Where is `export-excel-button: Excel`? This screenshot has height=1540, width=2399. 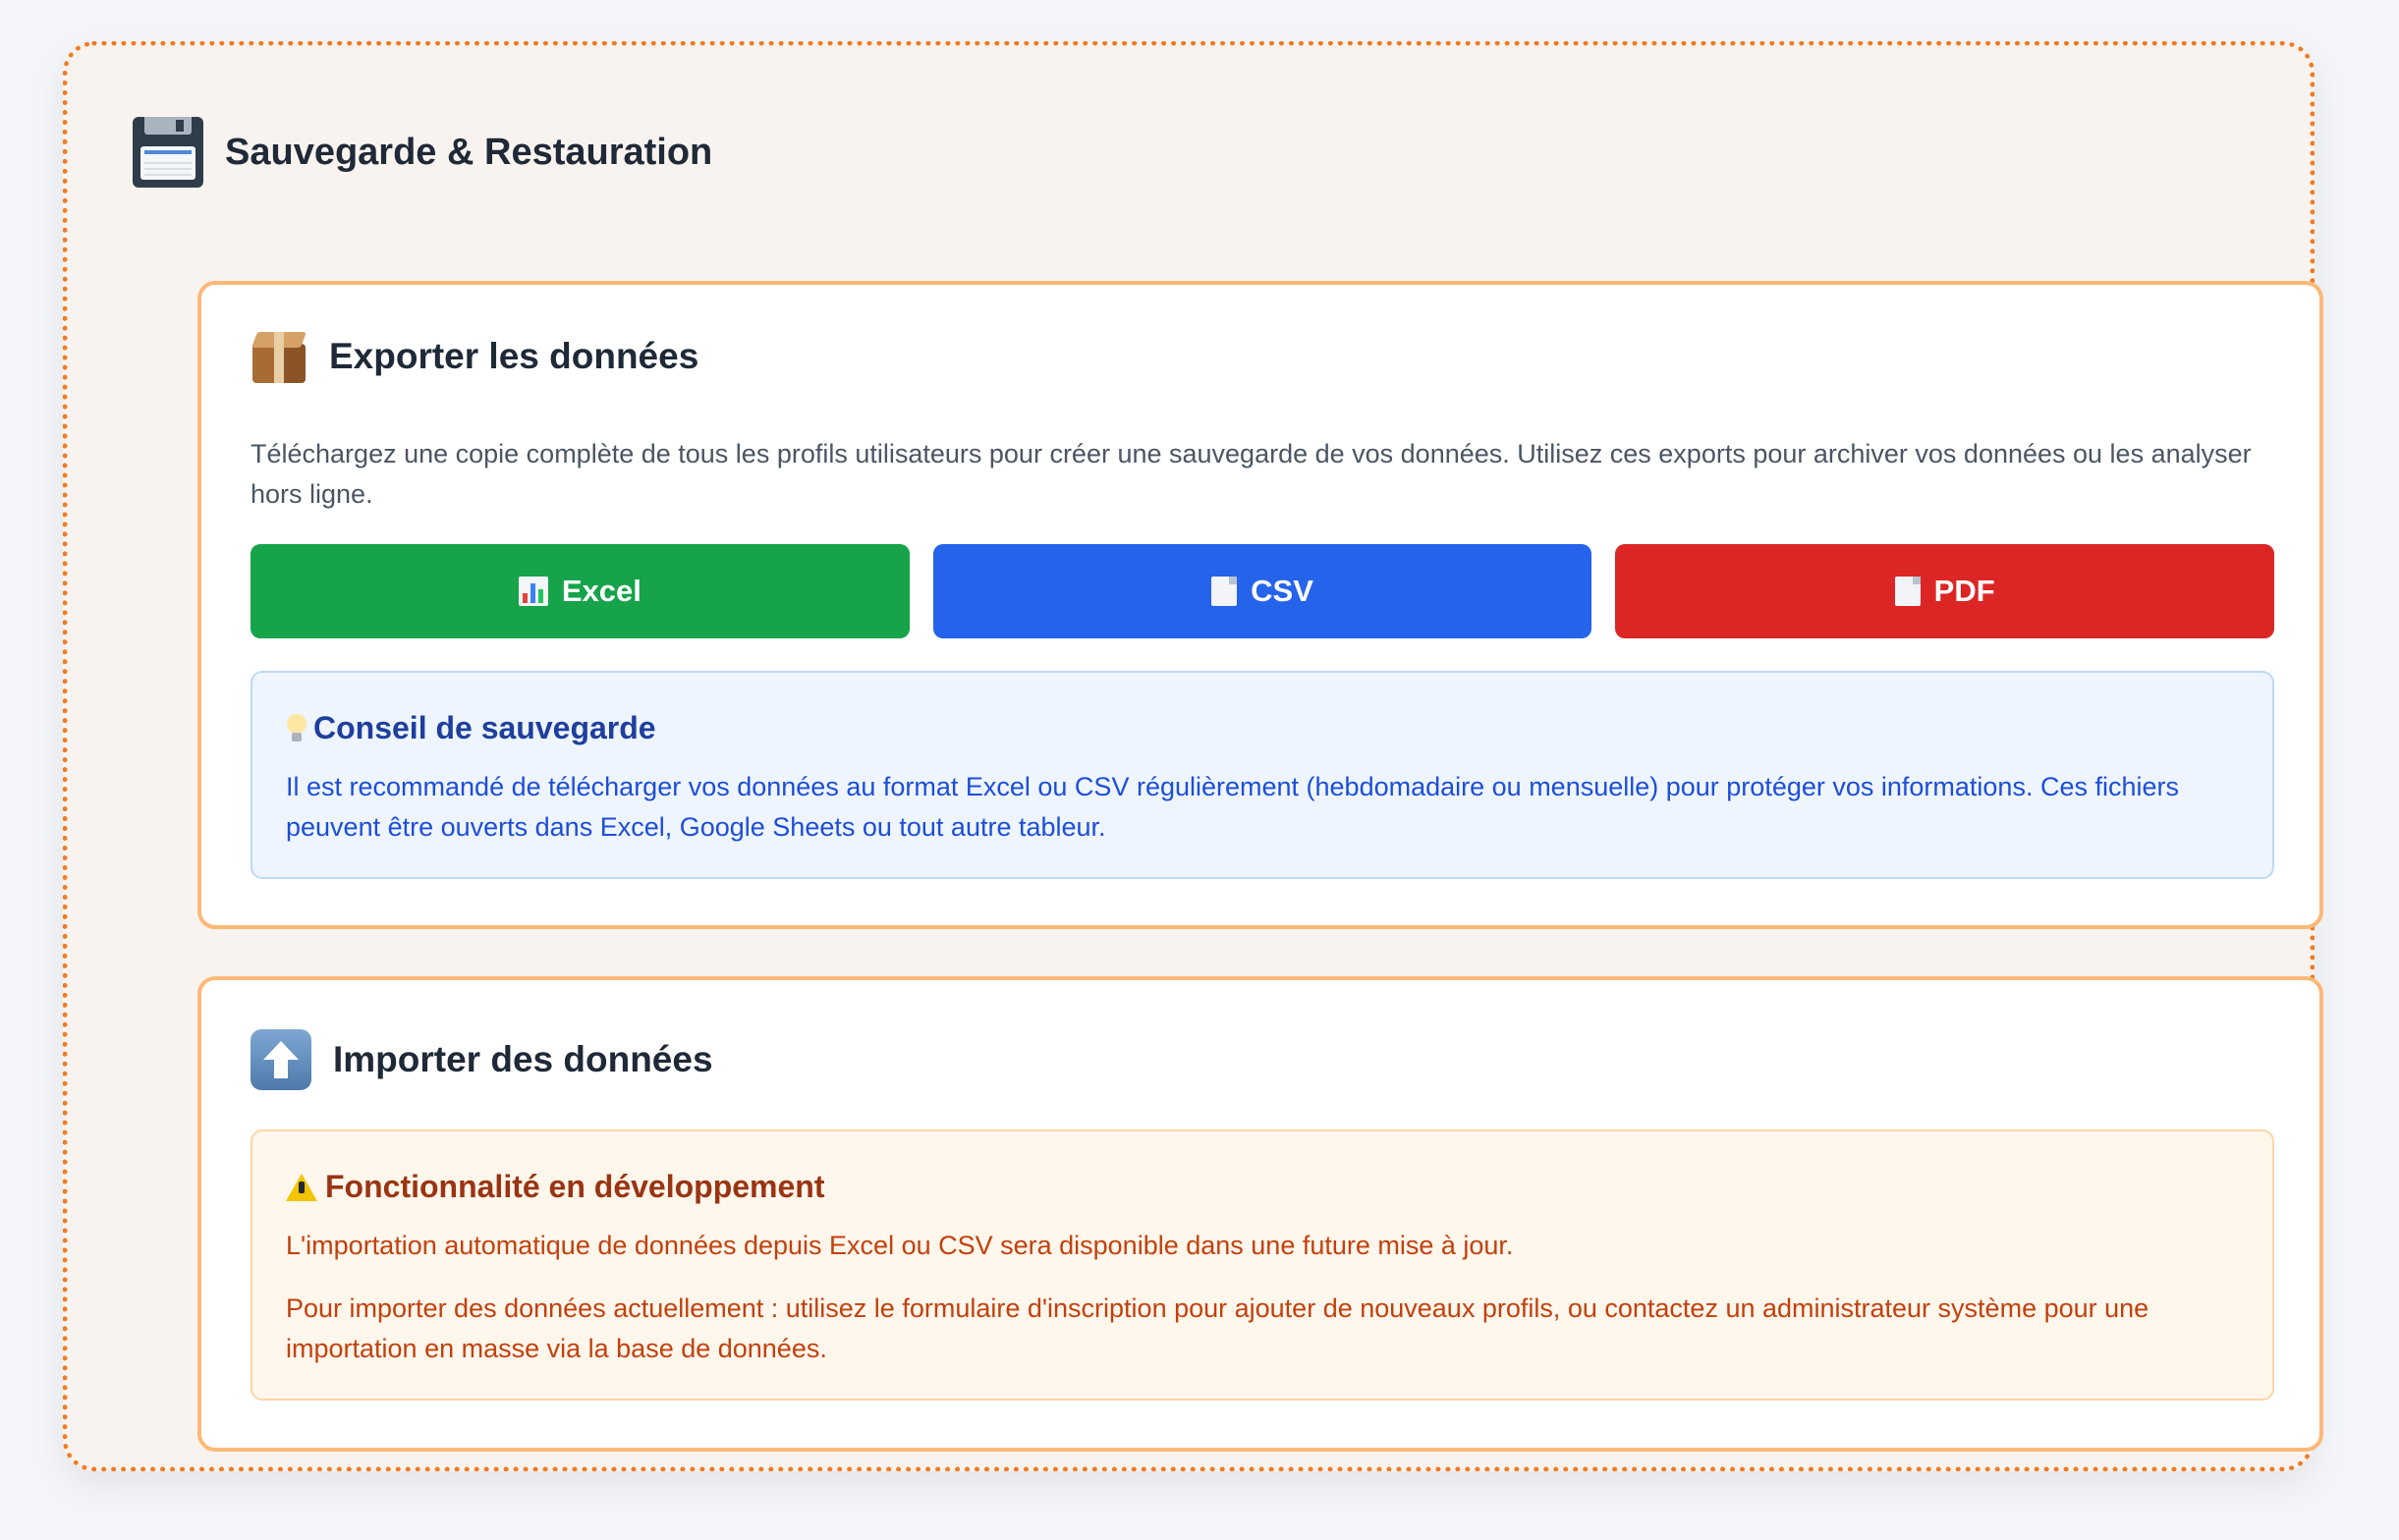
export-excel-button: Excel is located at coordinates (581, 591).